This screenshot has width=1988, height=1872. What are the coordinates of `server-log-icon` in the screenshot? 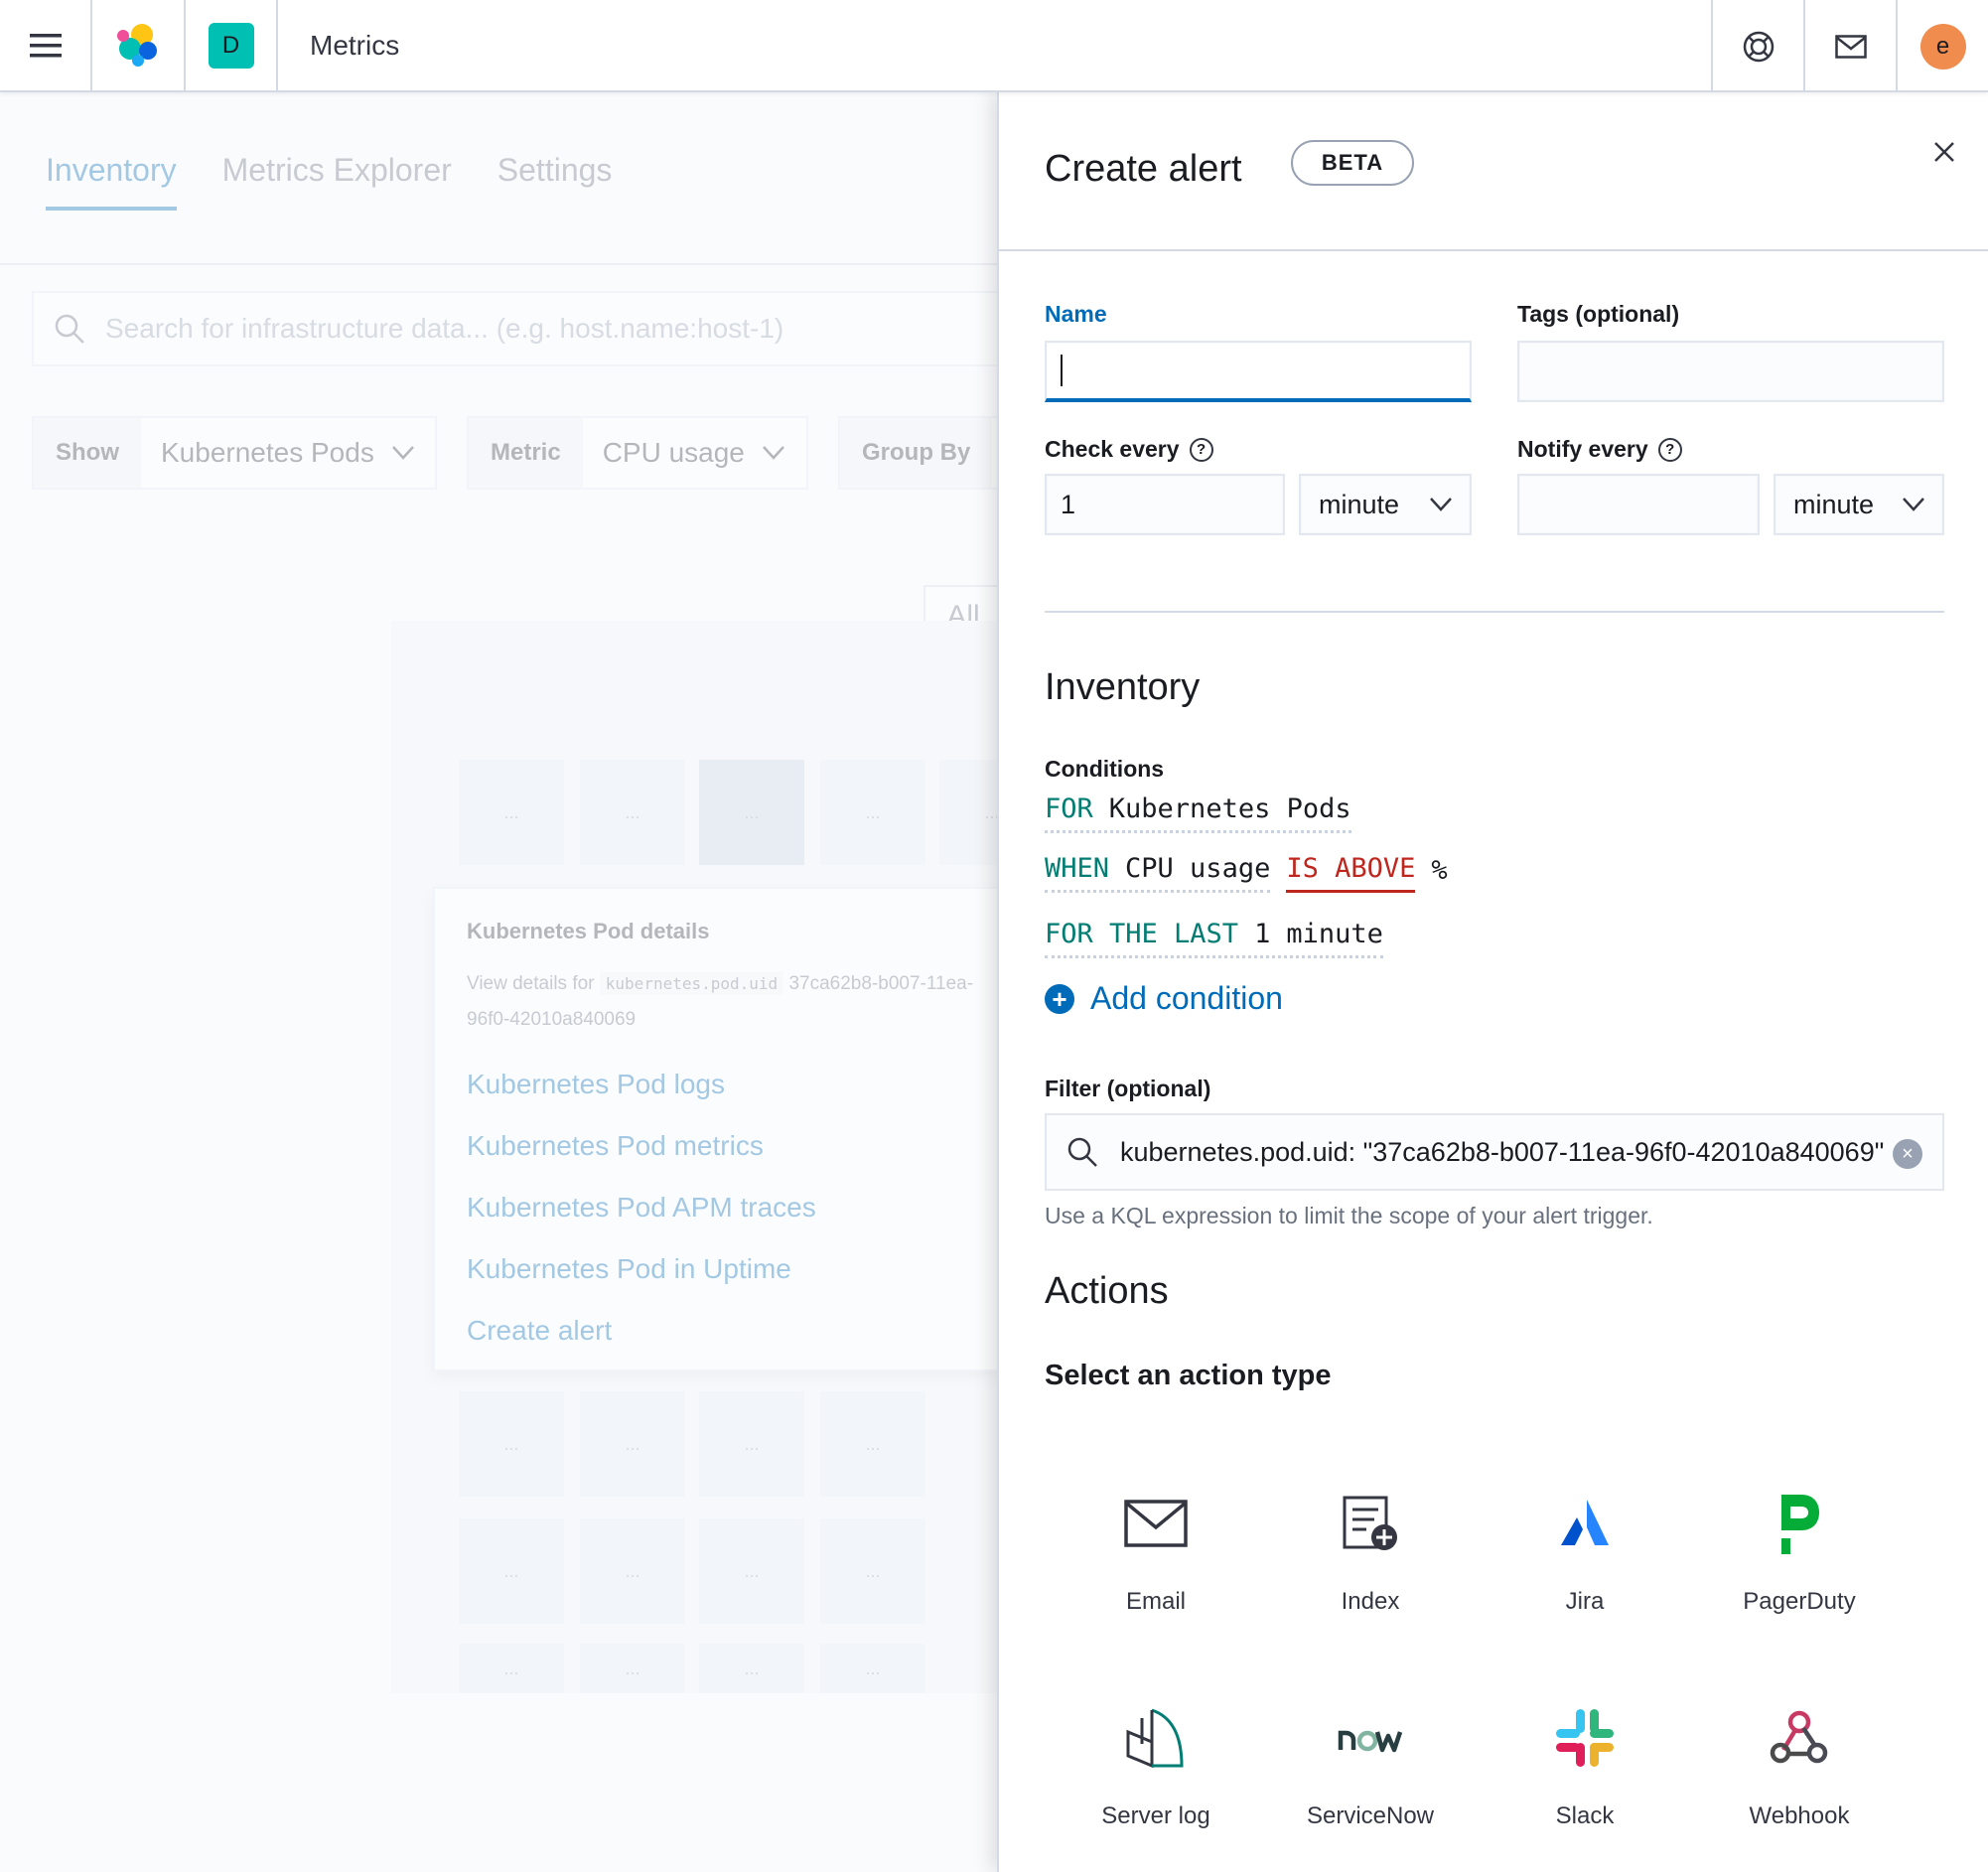 It's located at (1155, 1738).